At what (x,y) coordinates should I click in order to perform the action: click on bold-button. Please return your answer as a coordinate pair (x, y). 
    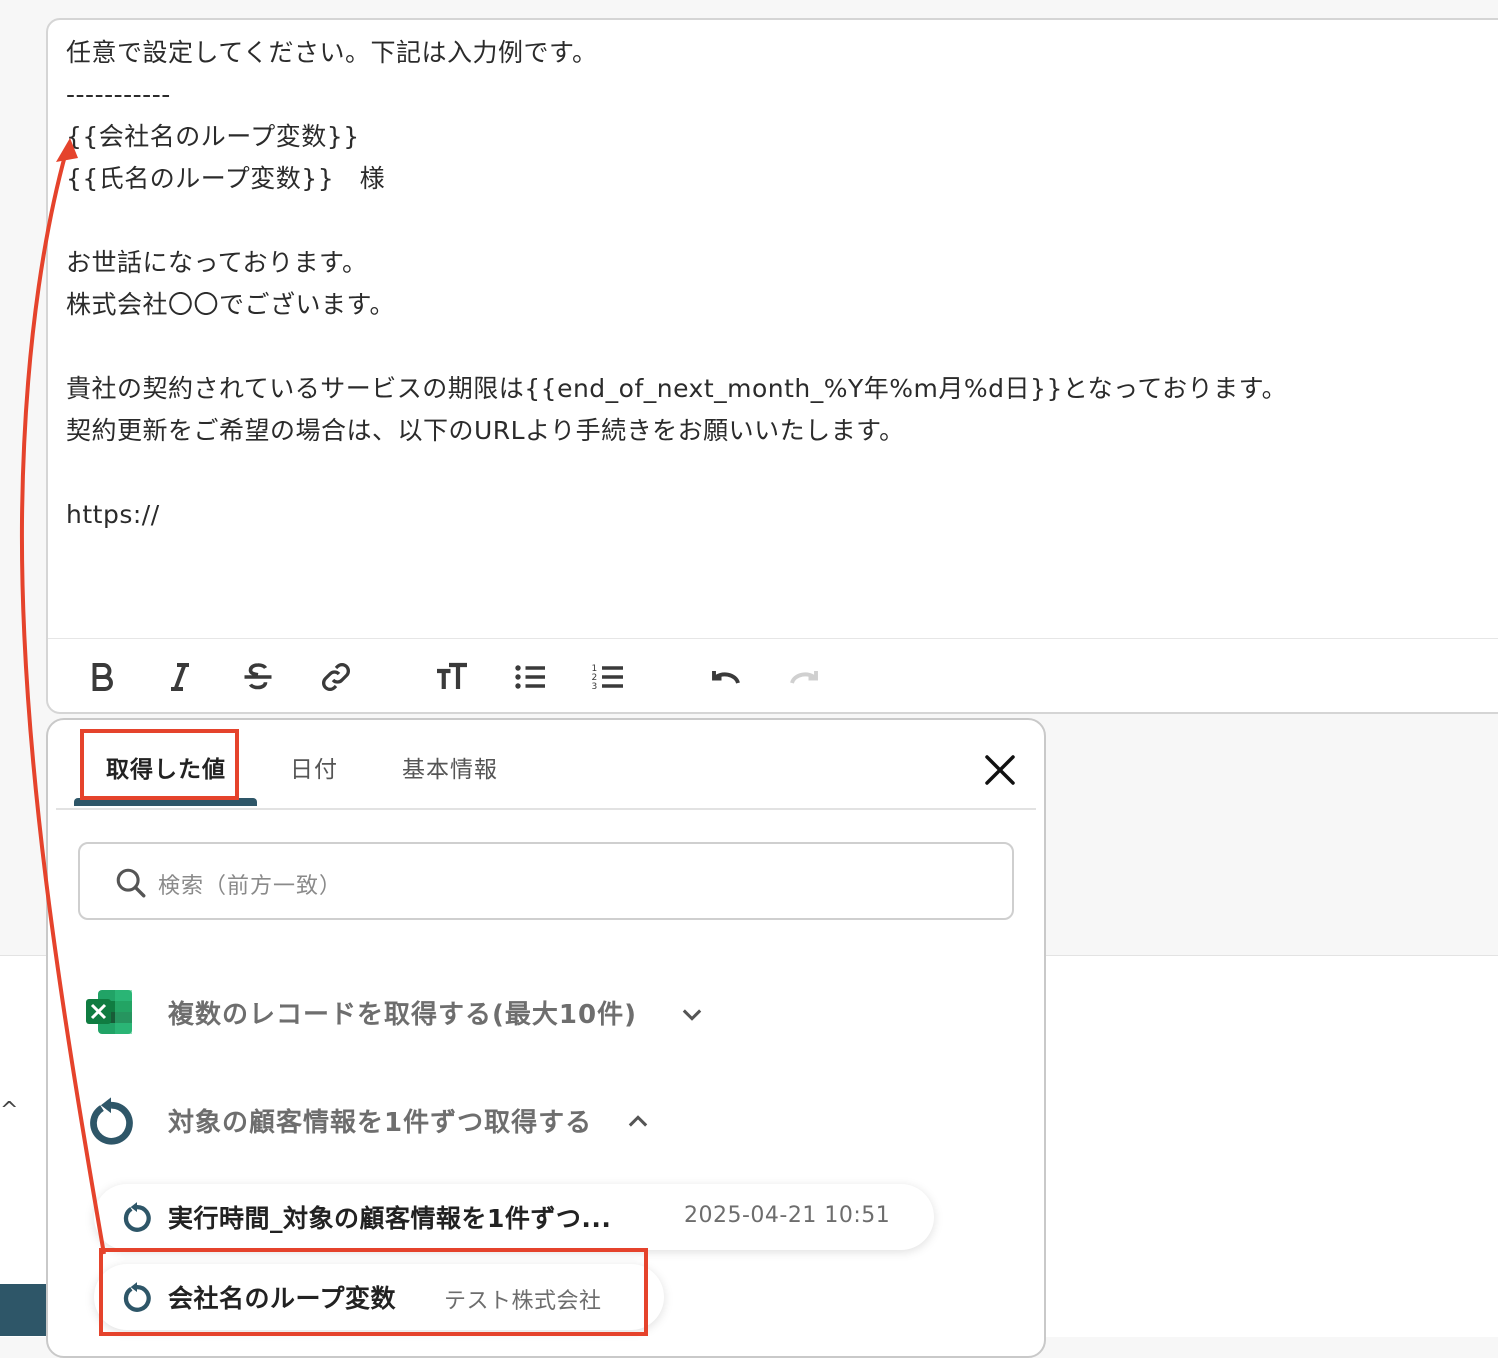
    Looking at the image, I should click on (102, 677).